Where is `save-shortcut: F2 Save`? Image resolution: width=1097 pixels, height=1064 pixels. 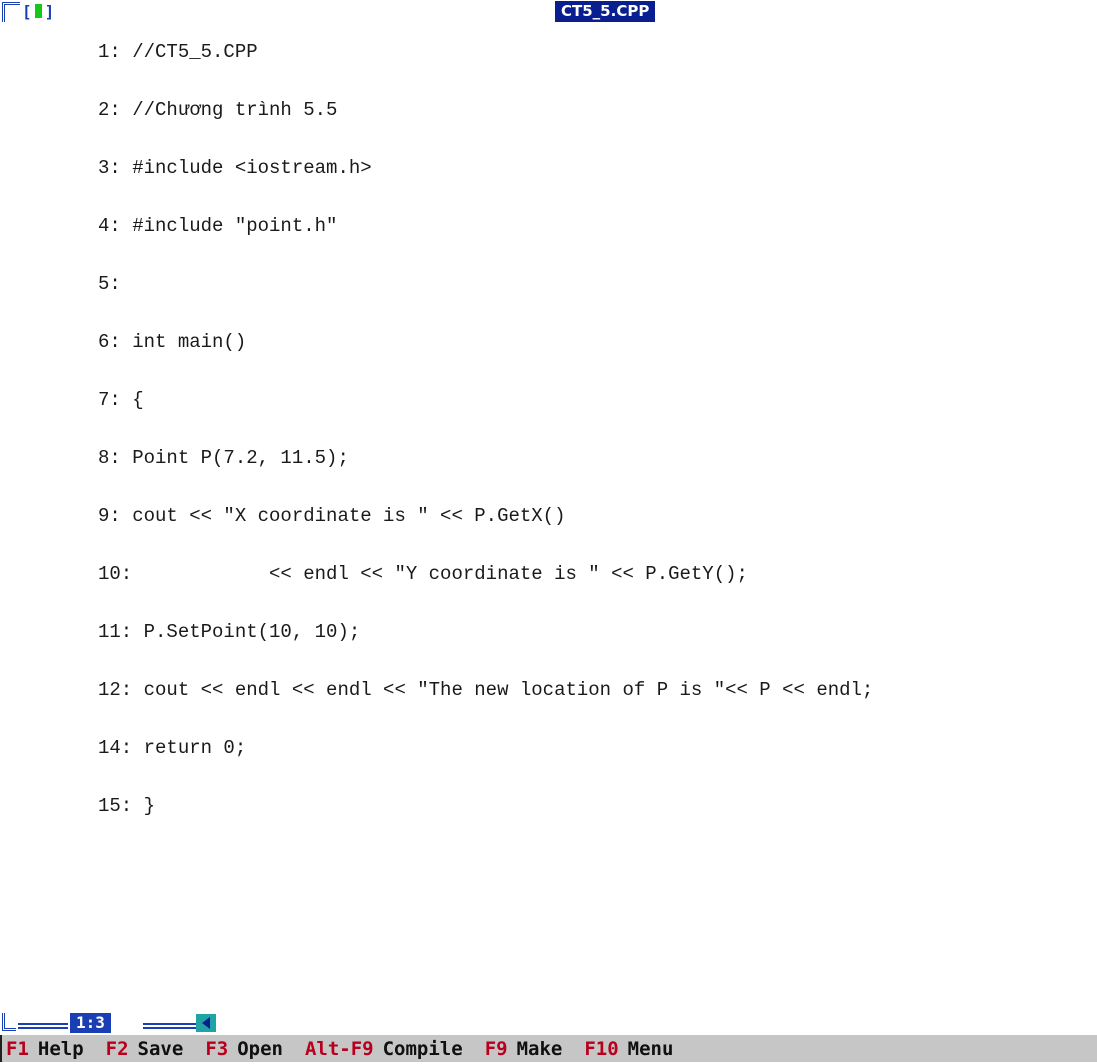
save-shortcut: F2 Save is located at coordinates (145, 1049).